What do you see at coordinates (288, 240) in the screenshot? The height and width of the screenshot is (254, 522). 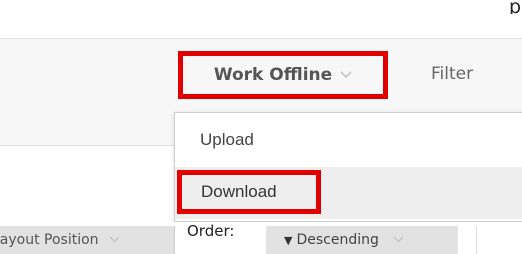 I see `sort-descending-arrow-icon: ▼` at bounding box center [288, 240].